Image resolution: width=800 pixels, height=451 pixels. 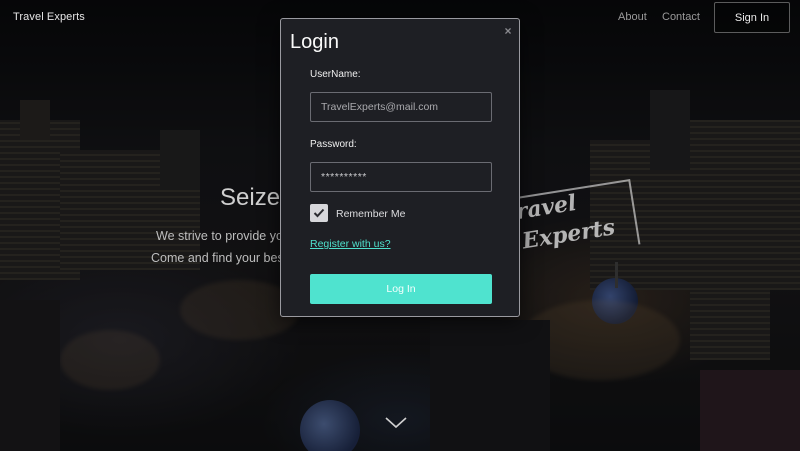 What do you see at coordinates (350, 244) in the screenshot?
I see `register-link: Register with us?` at bounding box center [350, 244].